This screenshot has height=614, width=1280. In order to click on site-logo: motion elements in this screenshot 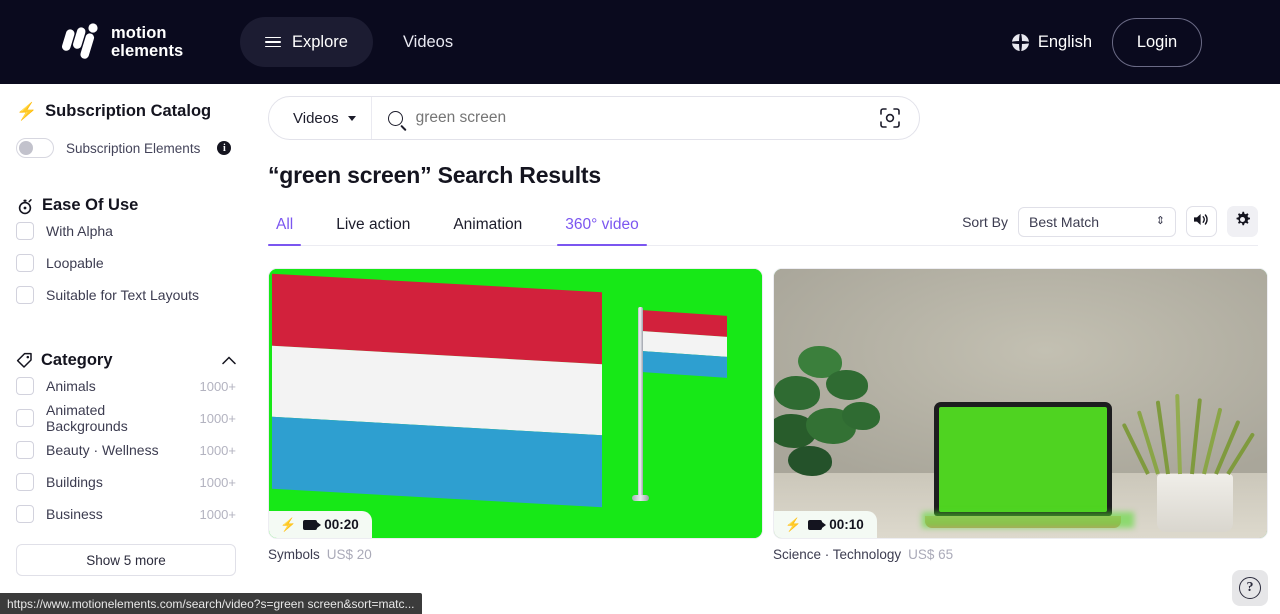, I will do `click(132, 42)`.